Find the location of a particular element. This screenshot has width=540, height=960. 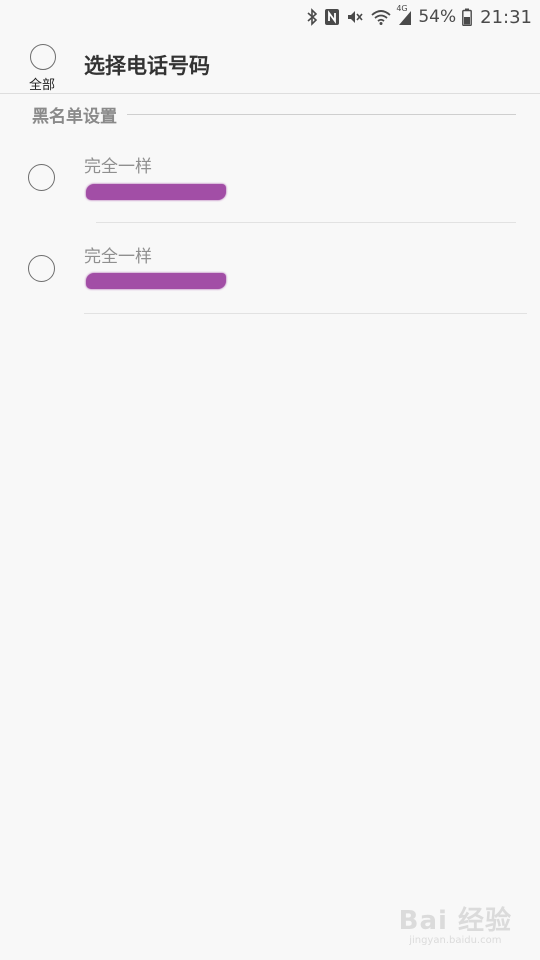

section-divider is located at coordinates (321, 114).